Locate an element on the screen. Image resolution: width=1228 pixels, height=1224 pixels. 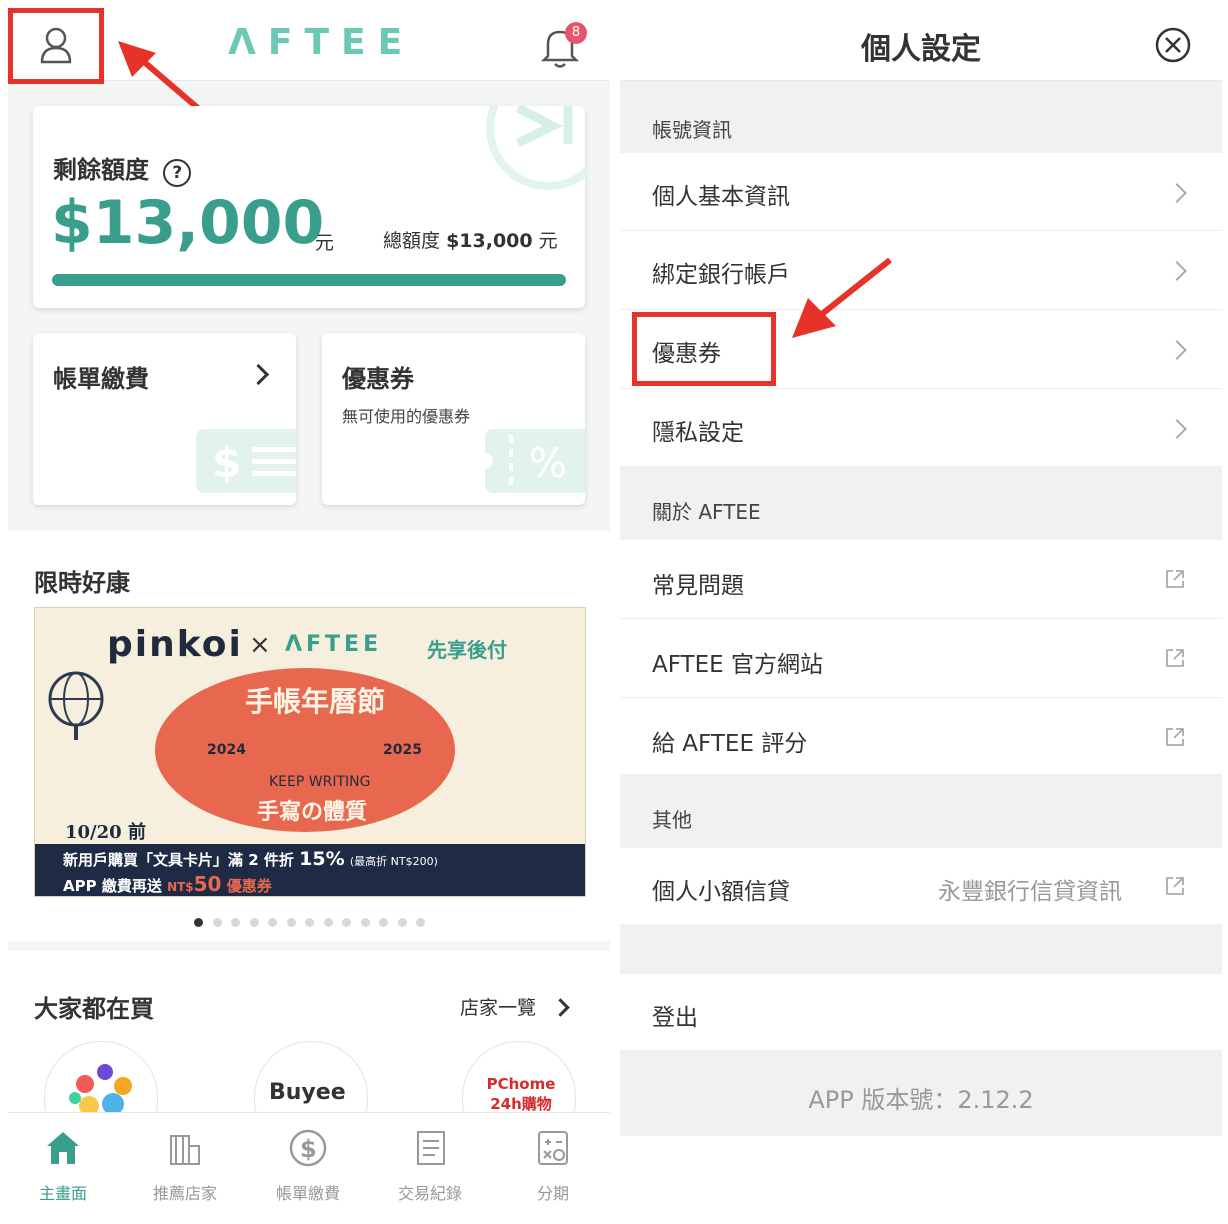
loan-link: 永豐銀行信貸資訊 is located at coordinates (1030, 889).